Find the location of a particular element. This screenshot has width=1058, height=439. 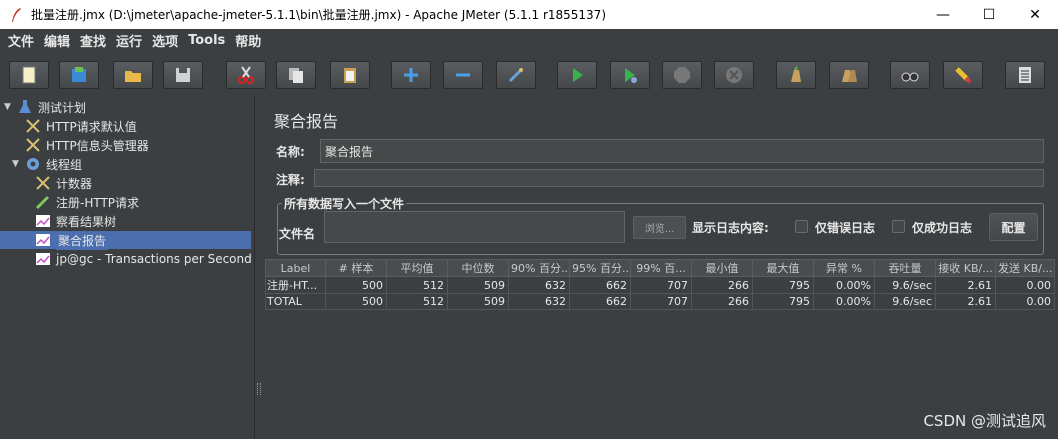

log-display-label: 显示日志内容: is located at coordinates (730, 228).